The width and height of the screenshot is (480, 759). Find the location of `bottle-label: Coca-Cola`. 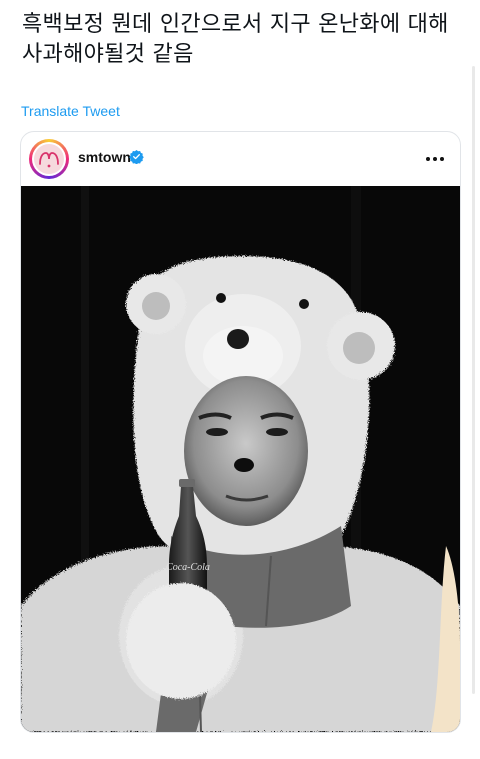

bottle-label: Coca-Cola is located at coordinates (188, 567).